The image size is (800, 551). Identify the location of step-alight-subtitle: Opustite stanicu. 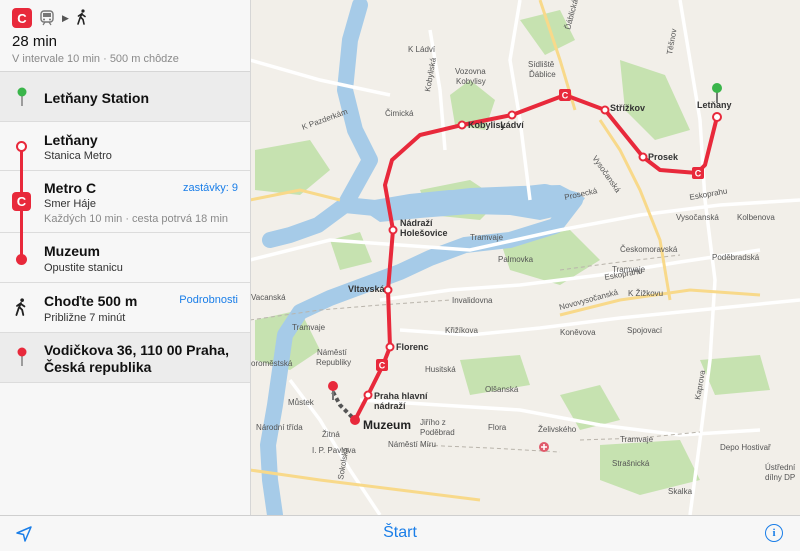
(83, 268).